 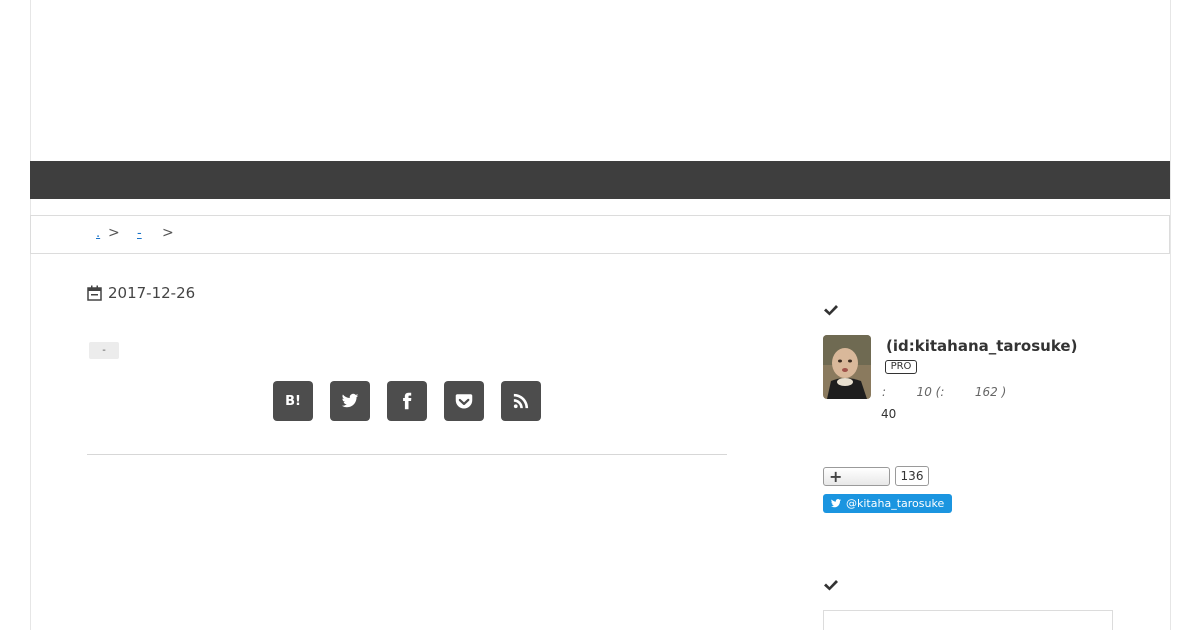 I want to click on global-nav-bar, so click(x=600, y=180).